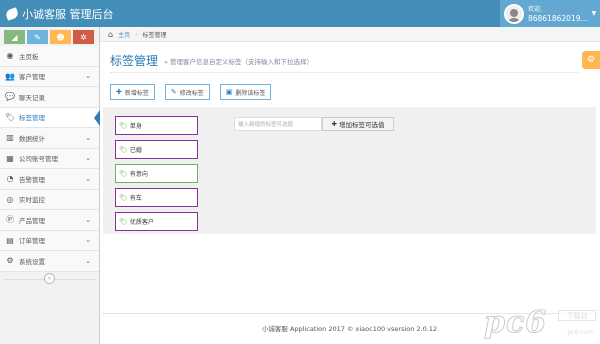 This screenshot has height=344, width=600. I want to click on tag-label: 优质客户, so click(141, 222).